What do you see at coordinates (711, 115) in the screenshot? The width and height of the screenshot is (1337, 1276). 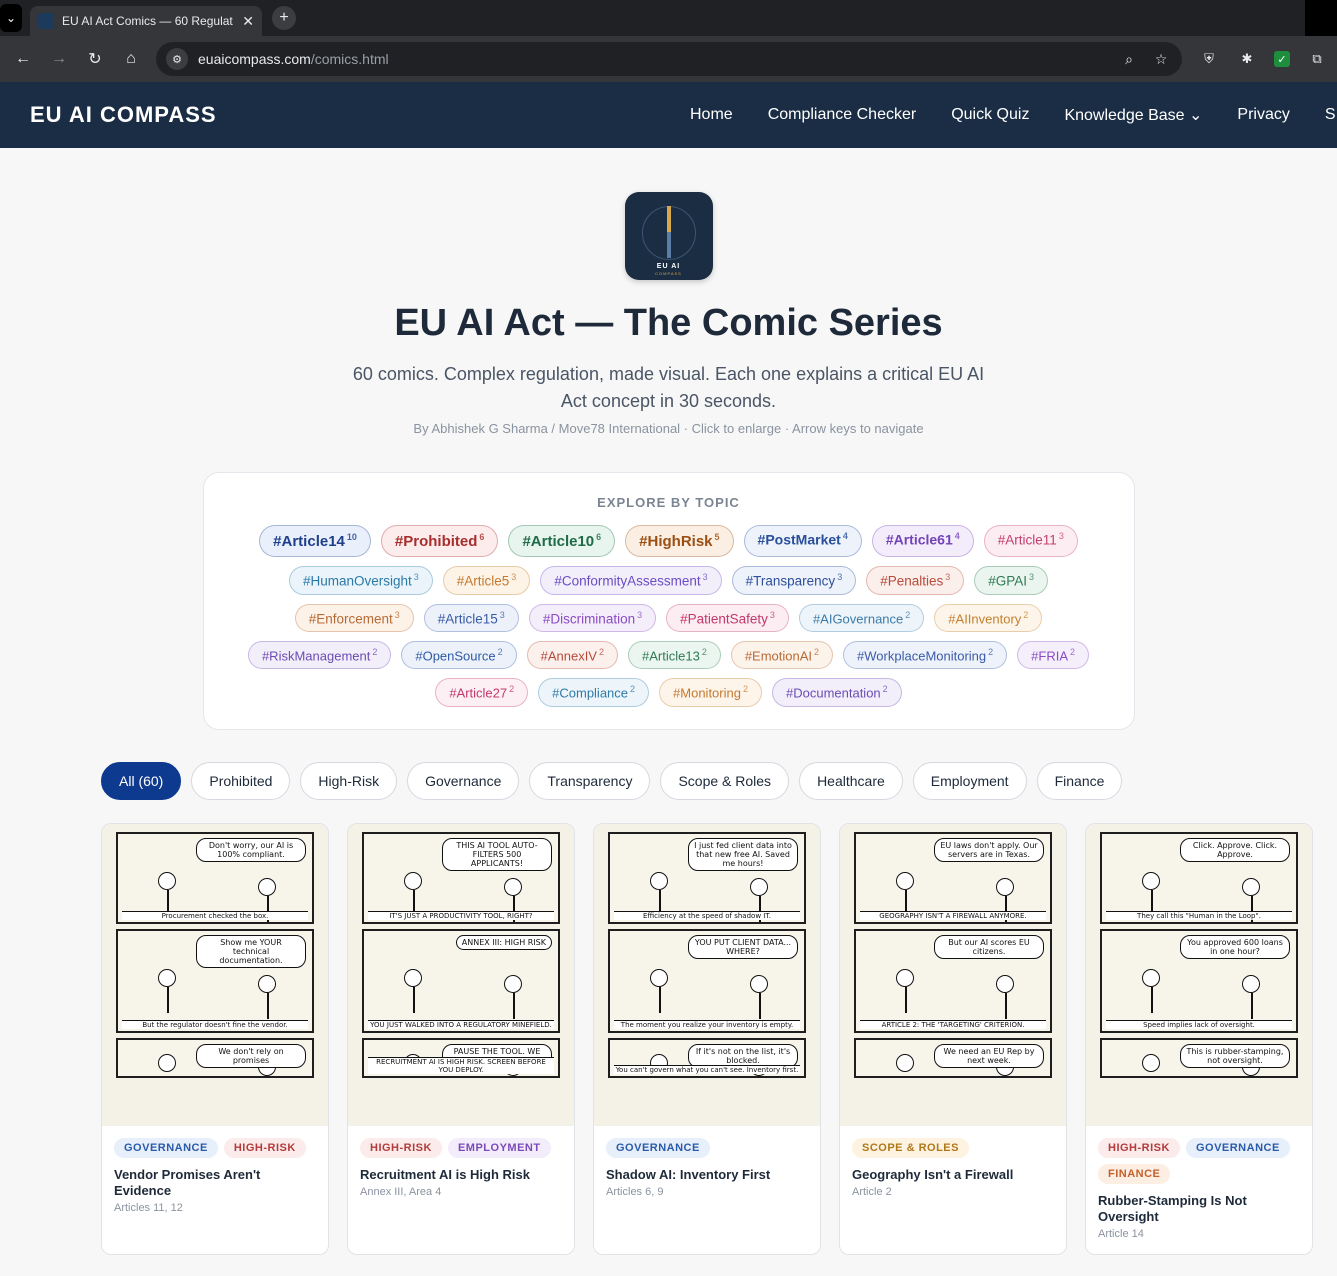 I see `nav-home: Home` at bounding box center [711, 115].